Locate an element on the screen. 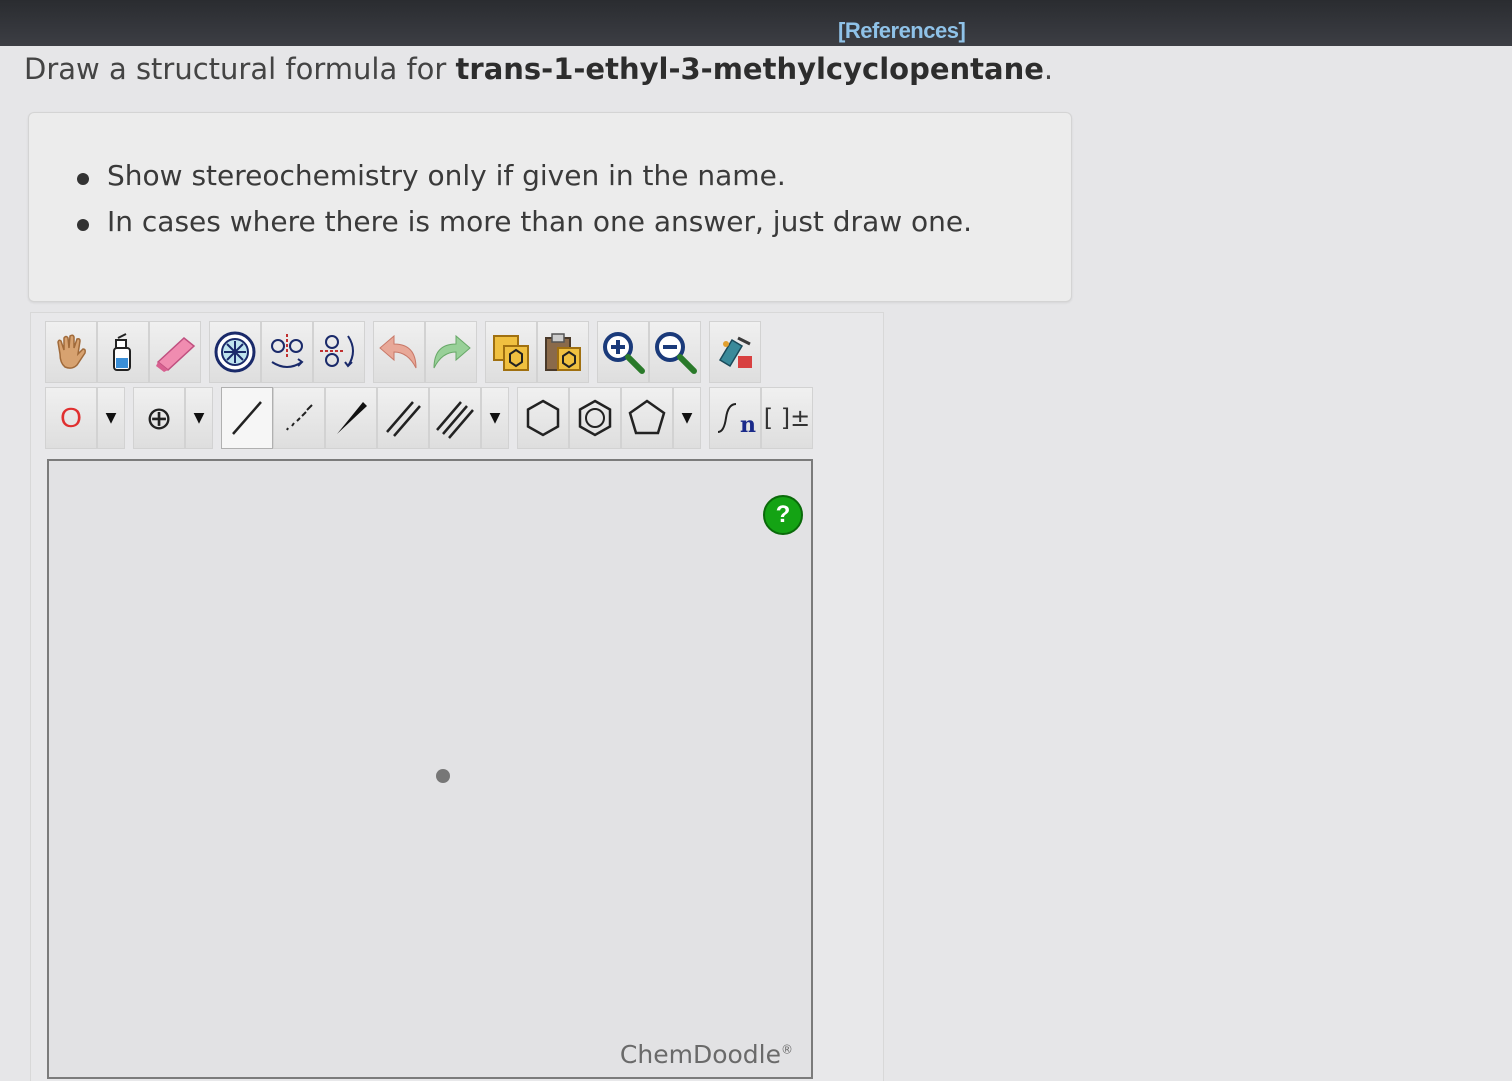  cursor-dot is located at coordinates (443, 776).